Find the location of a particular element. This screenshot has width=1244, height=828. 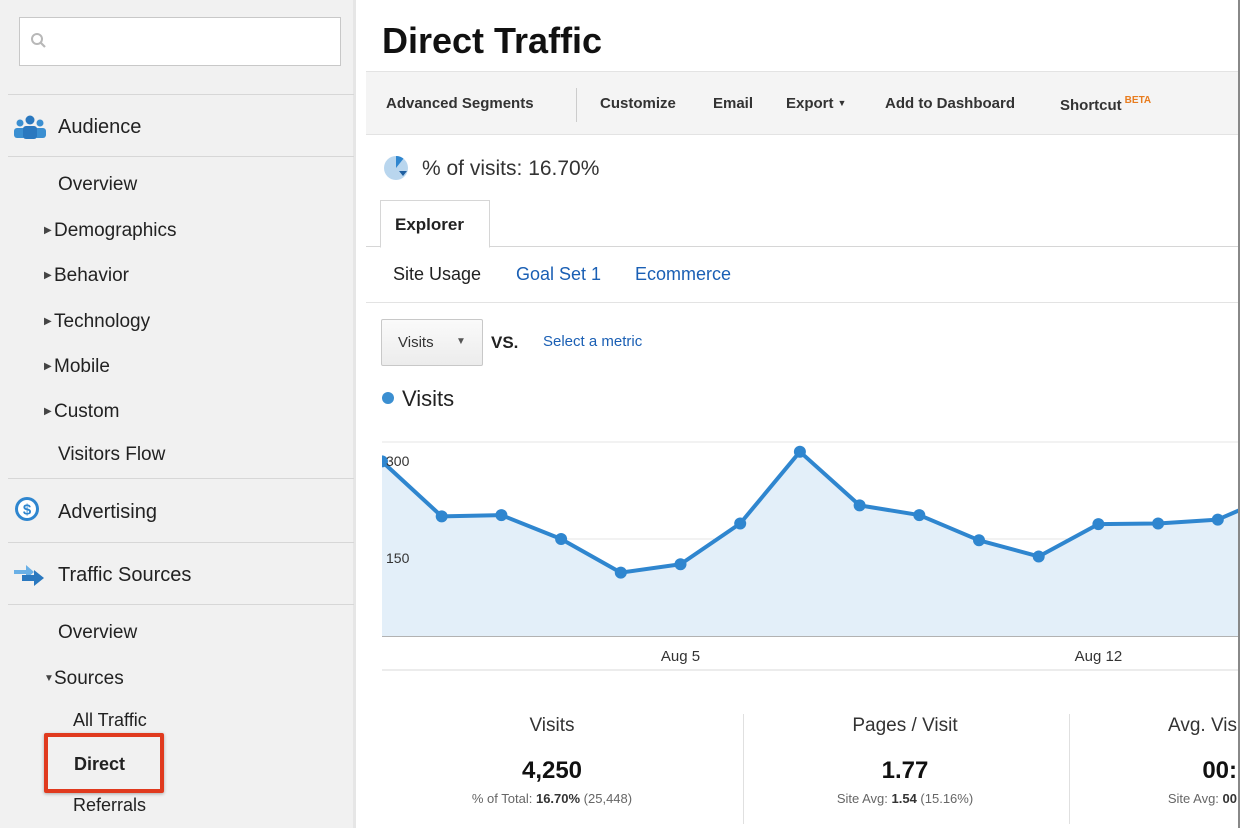

section-traffic-sources: Traffic Sources is located at coordinates (181, 574).